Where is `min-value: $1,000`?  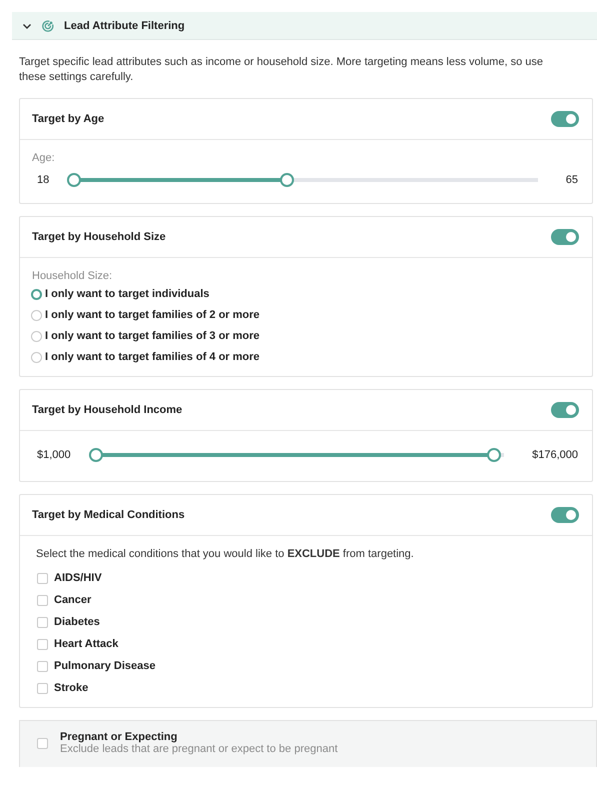
min-value: $1,000 is located at coordinates (54, 455).